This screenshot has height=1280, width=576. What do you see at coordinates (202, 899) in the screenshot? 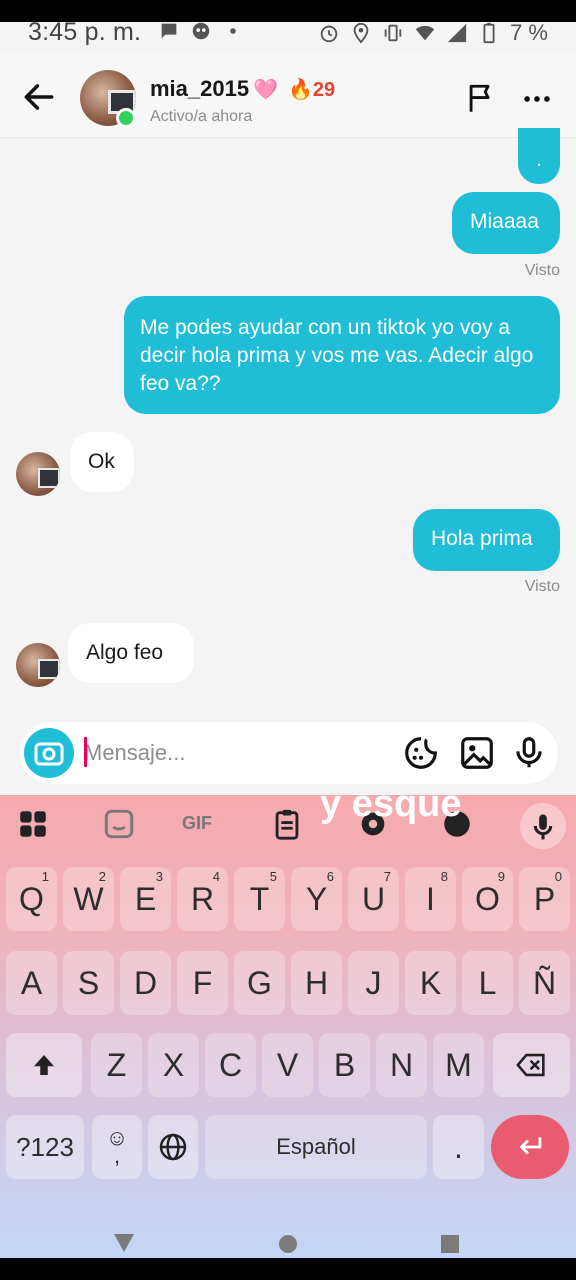
I see `key-r: R4` at bounding box center [202, 899].